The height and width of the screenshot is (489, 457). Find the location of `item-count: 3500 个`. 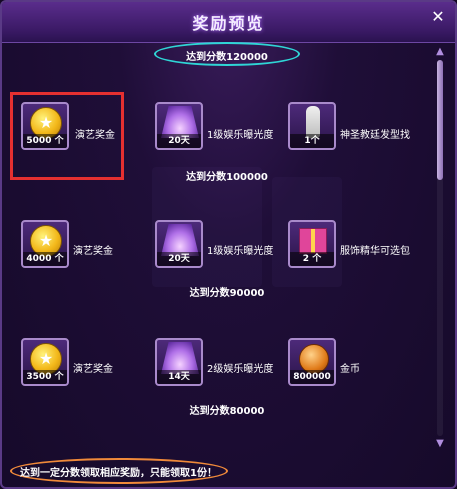

item-count: 3500 个 is located at coordinates (45, 377).